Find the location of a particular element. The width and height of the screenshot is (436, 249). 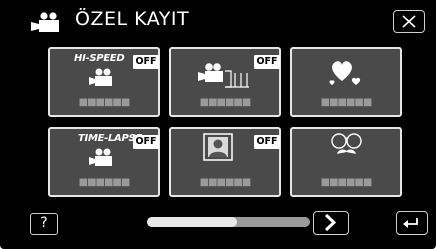

chevron-right-icon is located at coordinates (330, 222).